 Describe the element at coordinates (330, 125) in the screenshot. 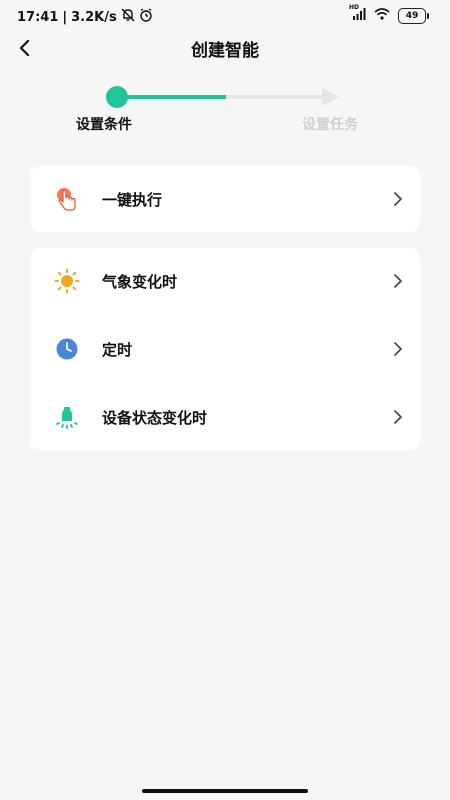

I see `step-2-label: 设置任务` at that location.